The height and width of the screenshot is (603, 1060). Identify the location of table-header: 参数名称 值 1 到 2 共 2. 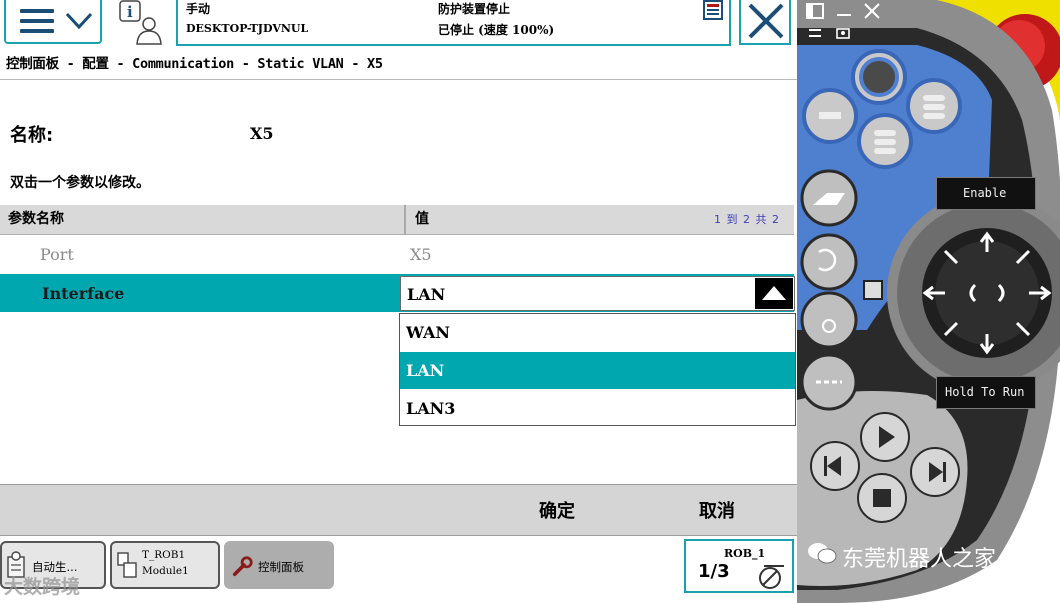
(397, 220).